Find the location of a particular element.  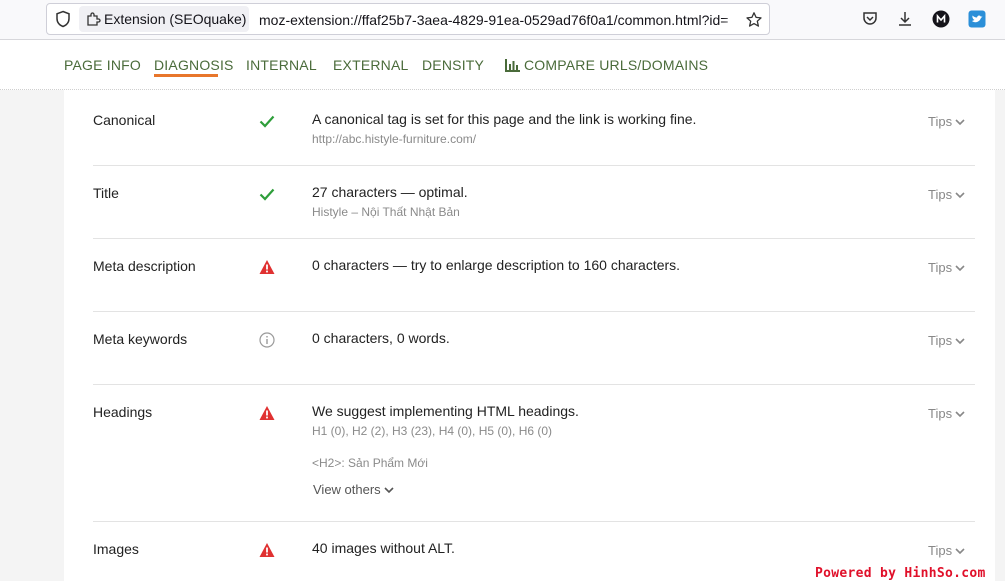

puzzle-icon is located at coordinates (94, 19).